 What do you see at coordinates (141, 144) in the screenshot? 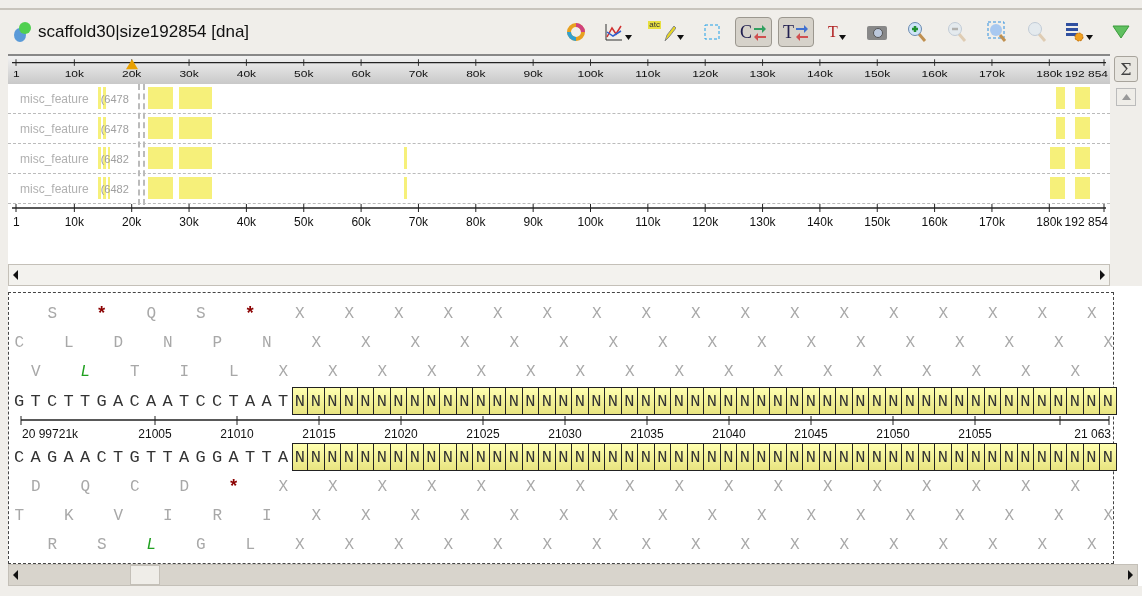
I see `visible-range-frame` at bounding box center [141, 144].